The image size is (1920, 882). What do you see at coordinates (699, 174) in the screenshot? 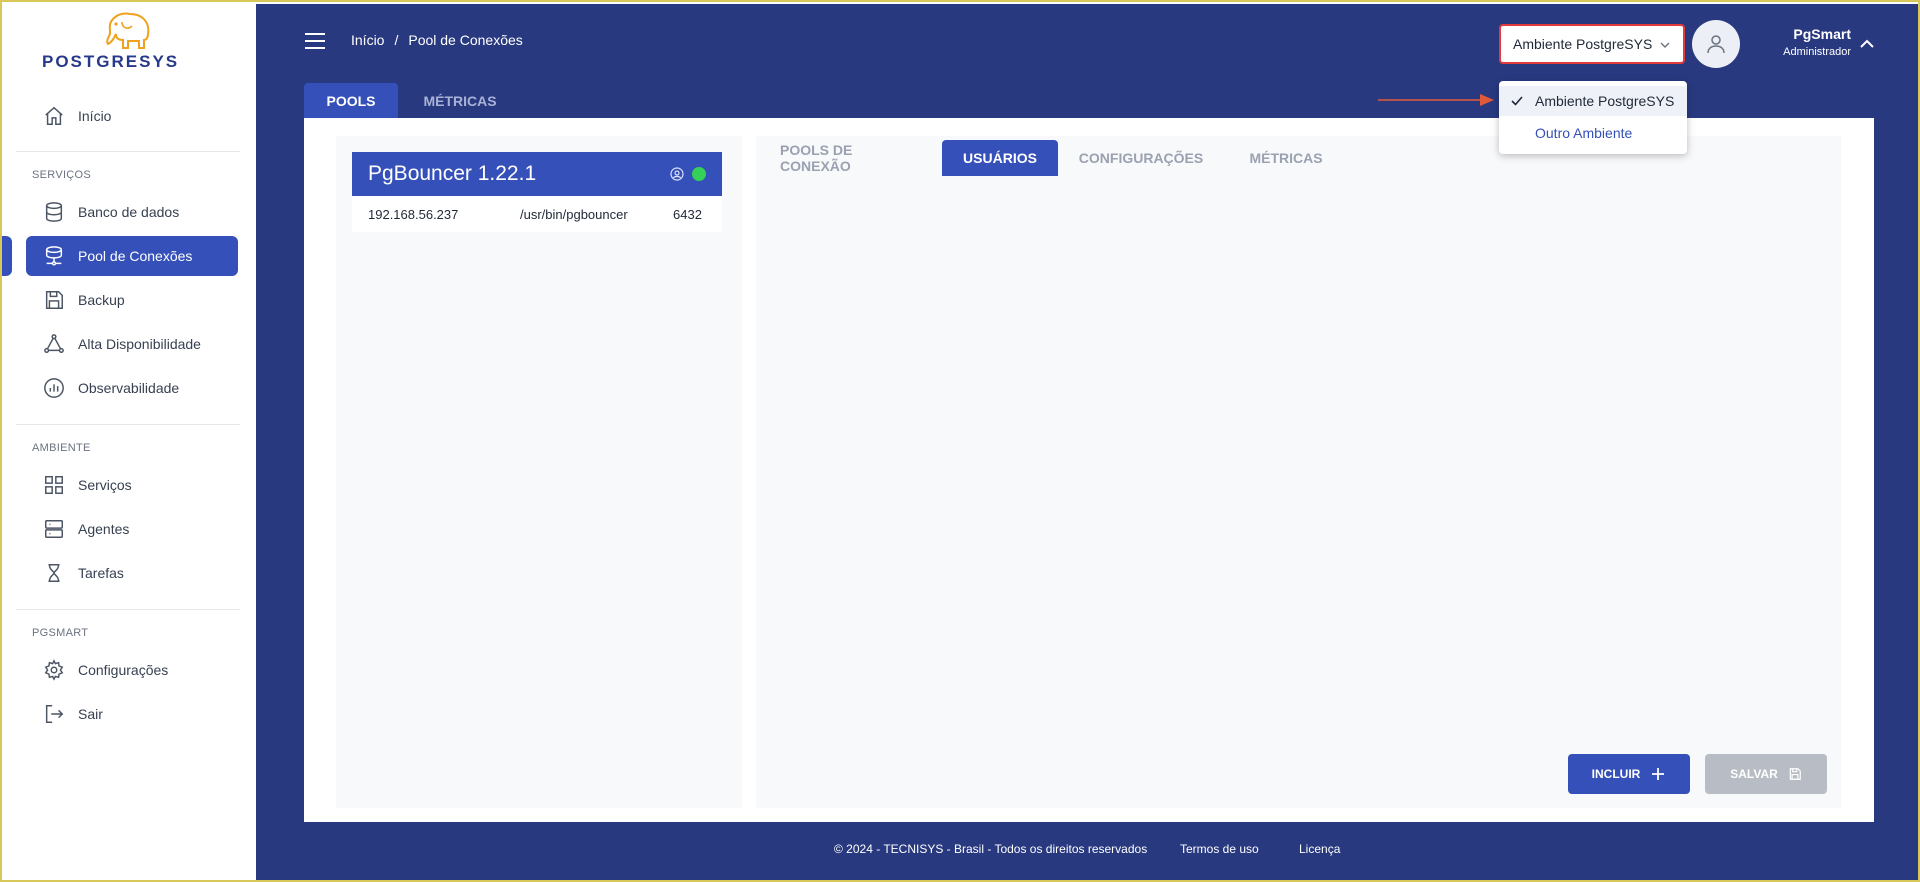
I see `status-online-indicator` at bounding box center [699, 174].